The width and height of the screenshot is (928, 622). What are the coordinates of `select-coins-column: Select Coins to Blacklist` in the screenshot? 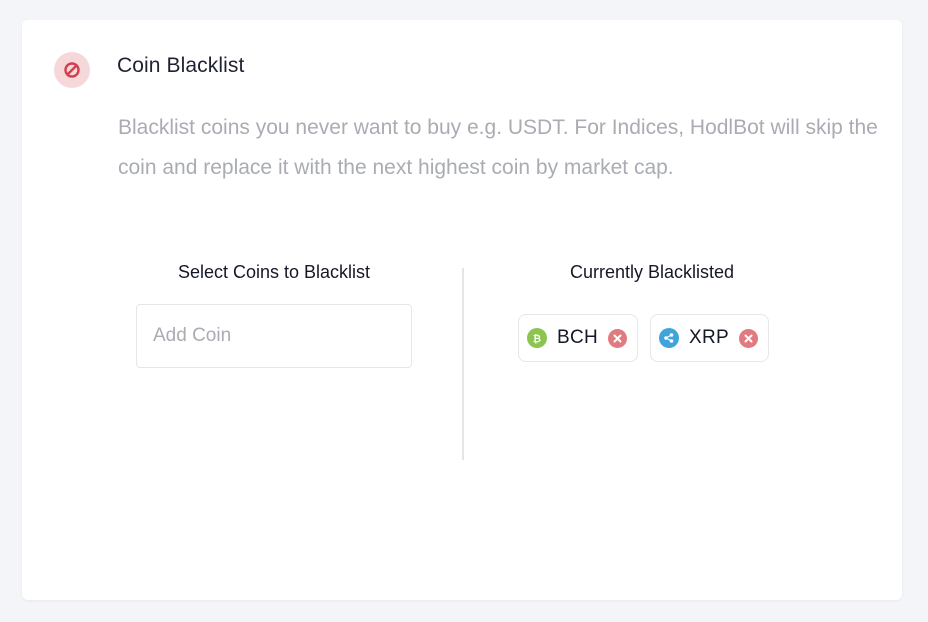 It's located at (274, 314).